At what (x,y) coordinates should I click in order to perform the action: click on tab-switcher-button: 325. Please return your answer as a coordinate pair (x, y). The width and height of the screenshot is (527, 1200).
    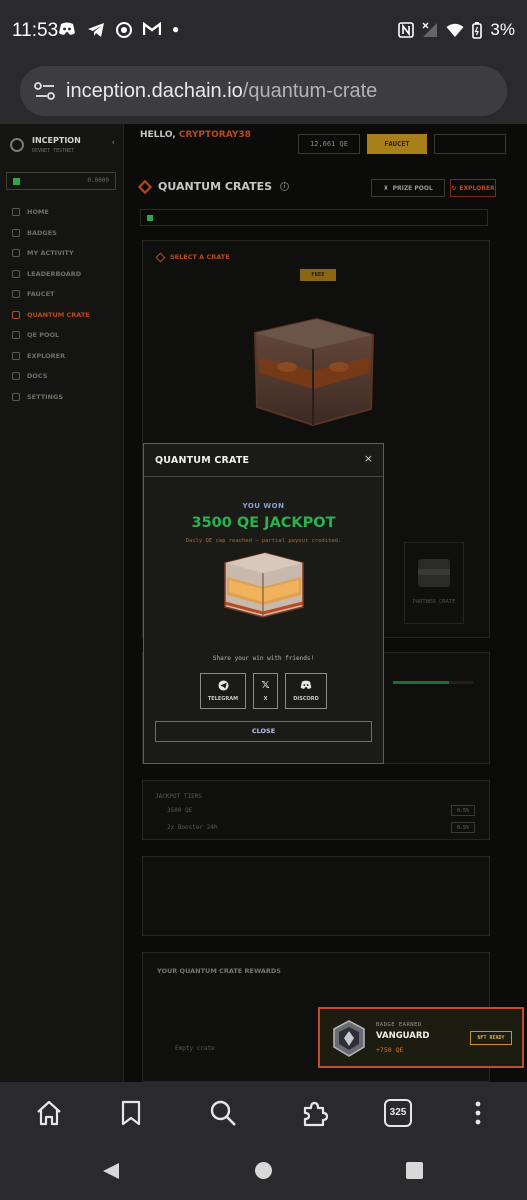
    Looking at the image, I should click on (398, 1113).